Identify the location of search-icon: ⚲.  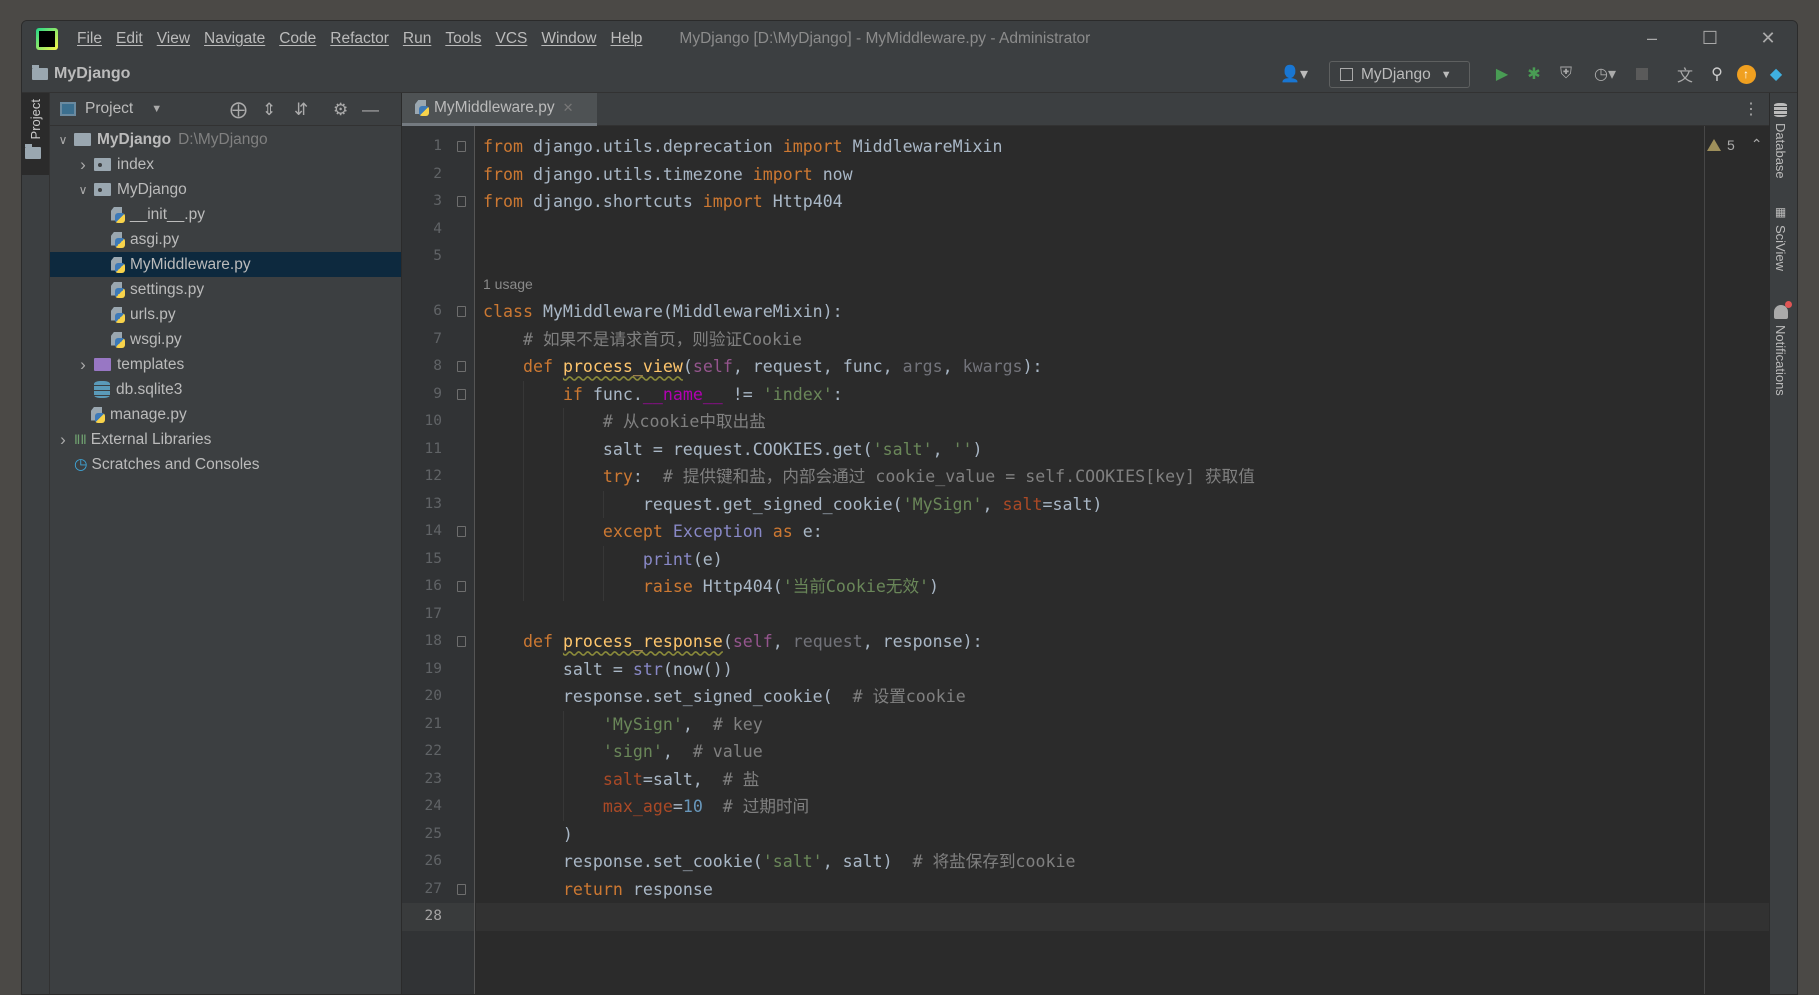
(1717, 74).